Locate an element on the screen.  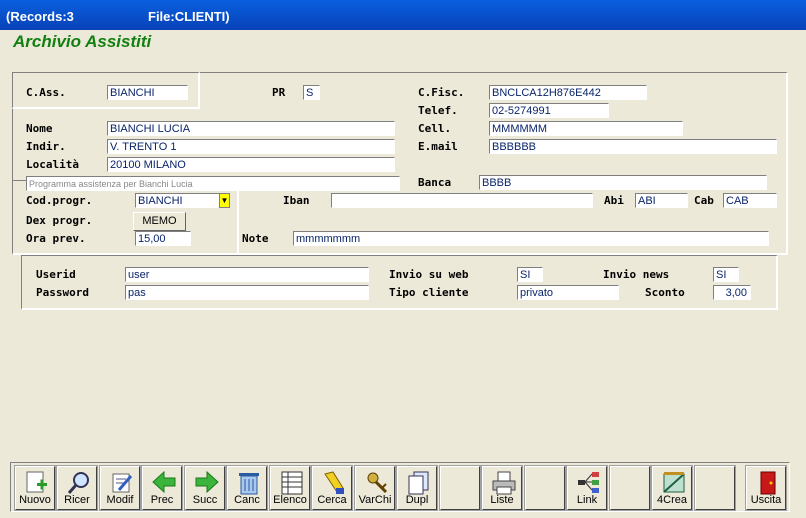
modif-label: Modif is located at coordinates (120, 500).